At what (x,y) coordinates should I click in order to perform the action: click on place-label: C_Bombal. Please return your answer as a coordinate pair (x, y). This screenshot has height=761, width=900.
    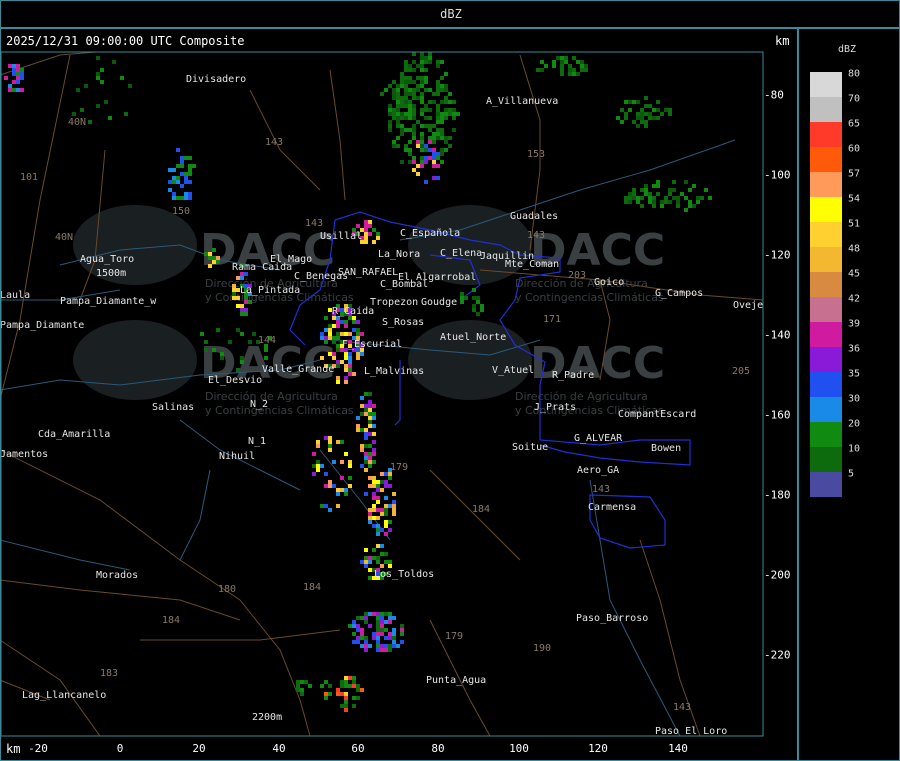
    Looking at the image, I should click on (404, 284).